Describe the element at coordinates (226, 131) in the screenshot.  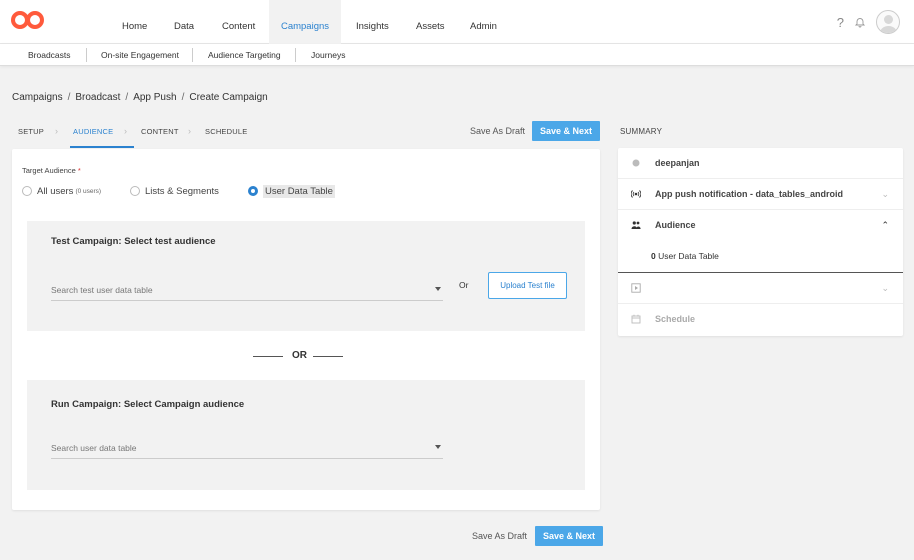
I see `step-schedule: SCHEDULE` at that location.